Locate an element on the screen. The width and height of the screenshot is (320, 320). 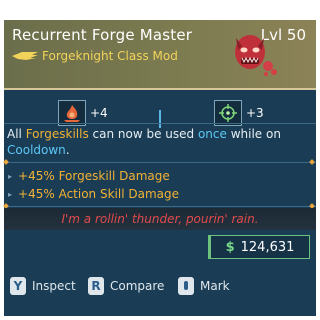
mark-label: Mark is located at coordinates (215, 286).